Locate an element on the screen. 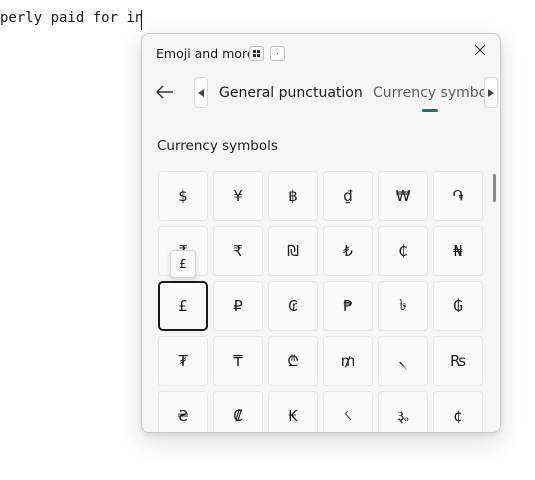  back-button is located at coordinates (165, 92).